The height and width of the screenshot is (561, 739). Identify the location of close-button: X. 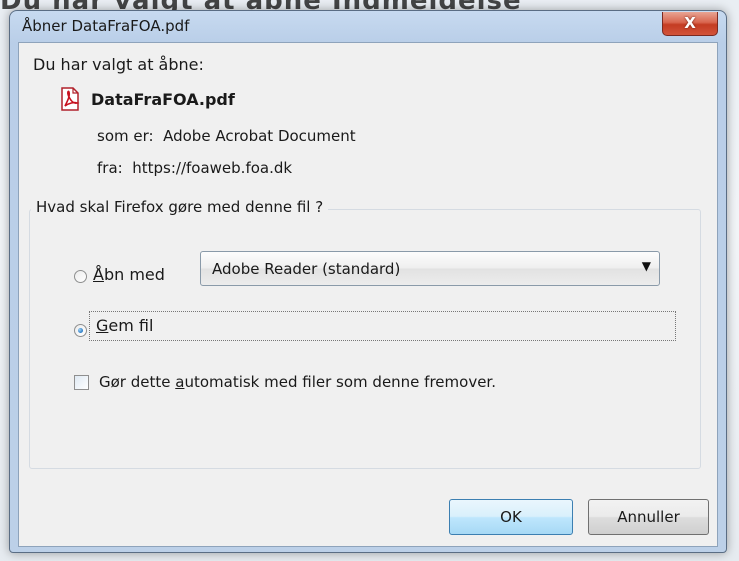
(690, 24).